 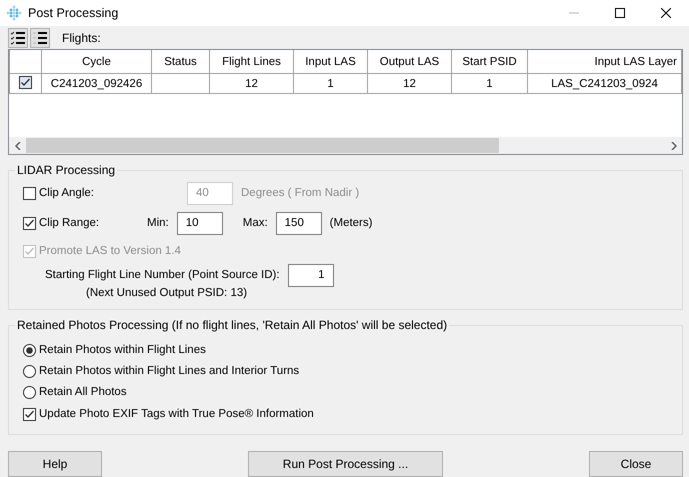 What do you see at coordinates (410, 62) in the screenshot?
I see `column-header: Output LAS` at bounding box center [410, 62].